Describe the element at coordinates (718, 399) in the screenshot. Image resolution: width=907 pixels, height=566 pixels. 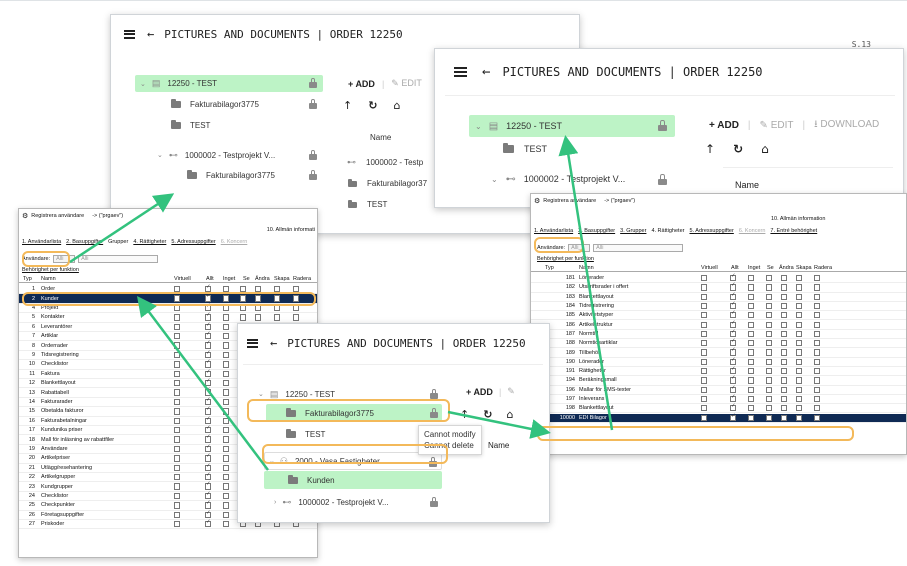
I see `table-row: 197 Inleverans` at that location.